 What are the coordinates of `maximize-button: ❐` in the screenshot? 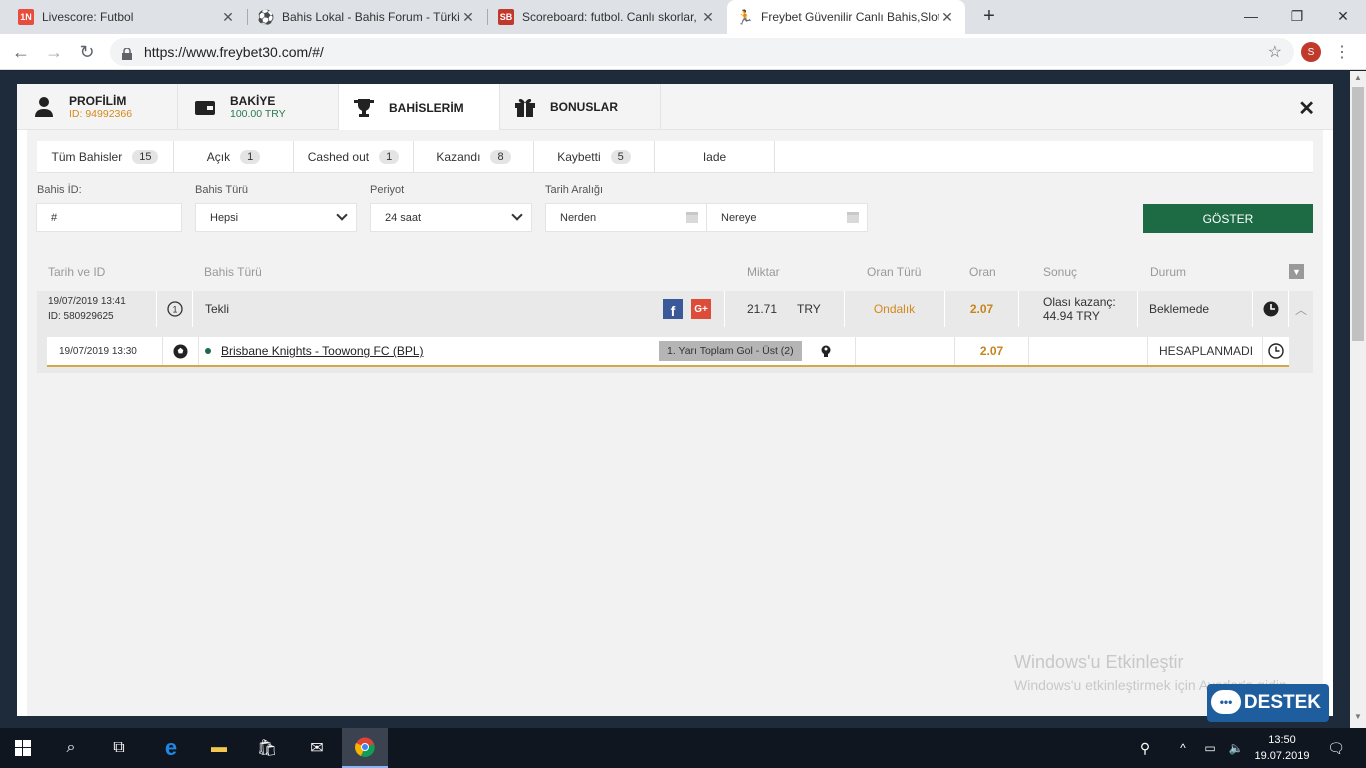 It's located at (1297, 16).